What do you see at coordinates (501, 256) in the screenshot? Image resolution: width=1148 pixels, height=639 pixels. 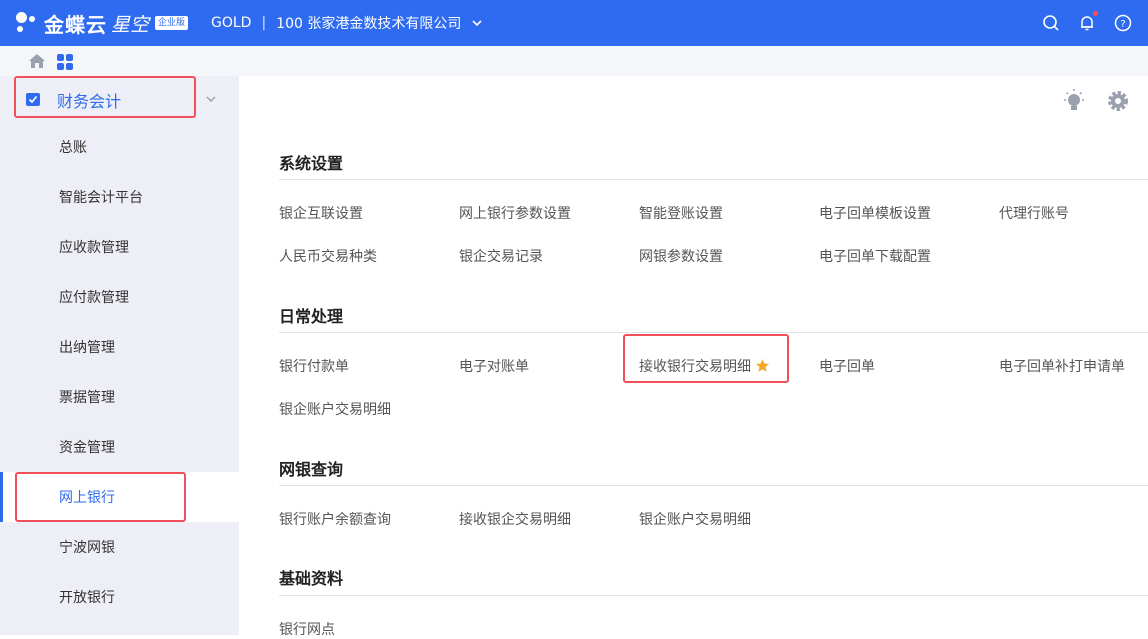 I see `link-transaction-records: 银企交易记录` at bounding box center [501, 256].